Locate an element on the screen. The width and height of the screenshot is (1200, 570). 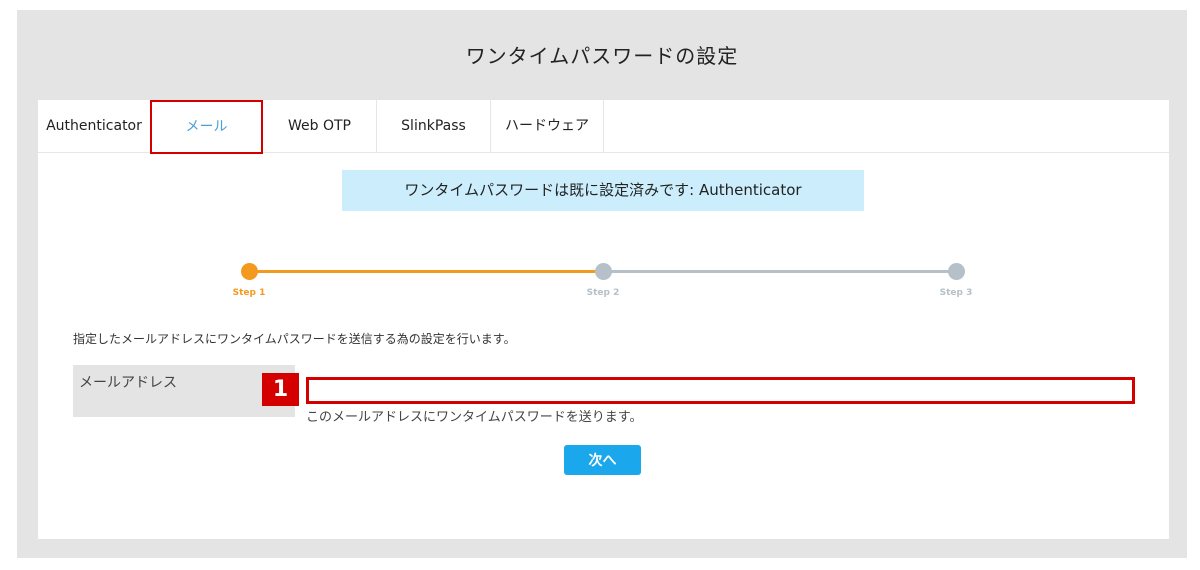
otp-status-notice: ワンタイムパスワードは既に設定済みです: Authenticator is located at coordinates (603, 190).